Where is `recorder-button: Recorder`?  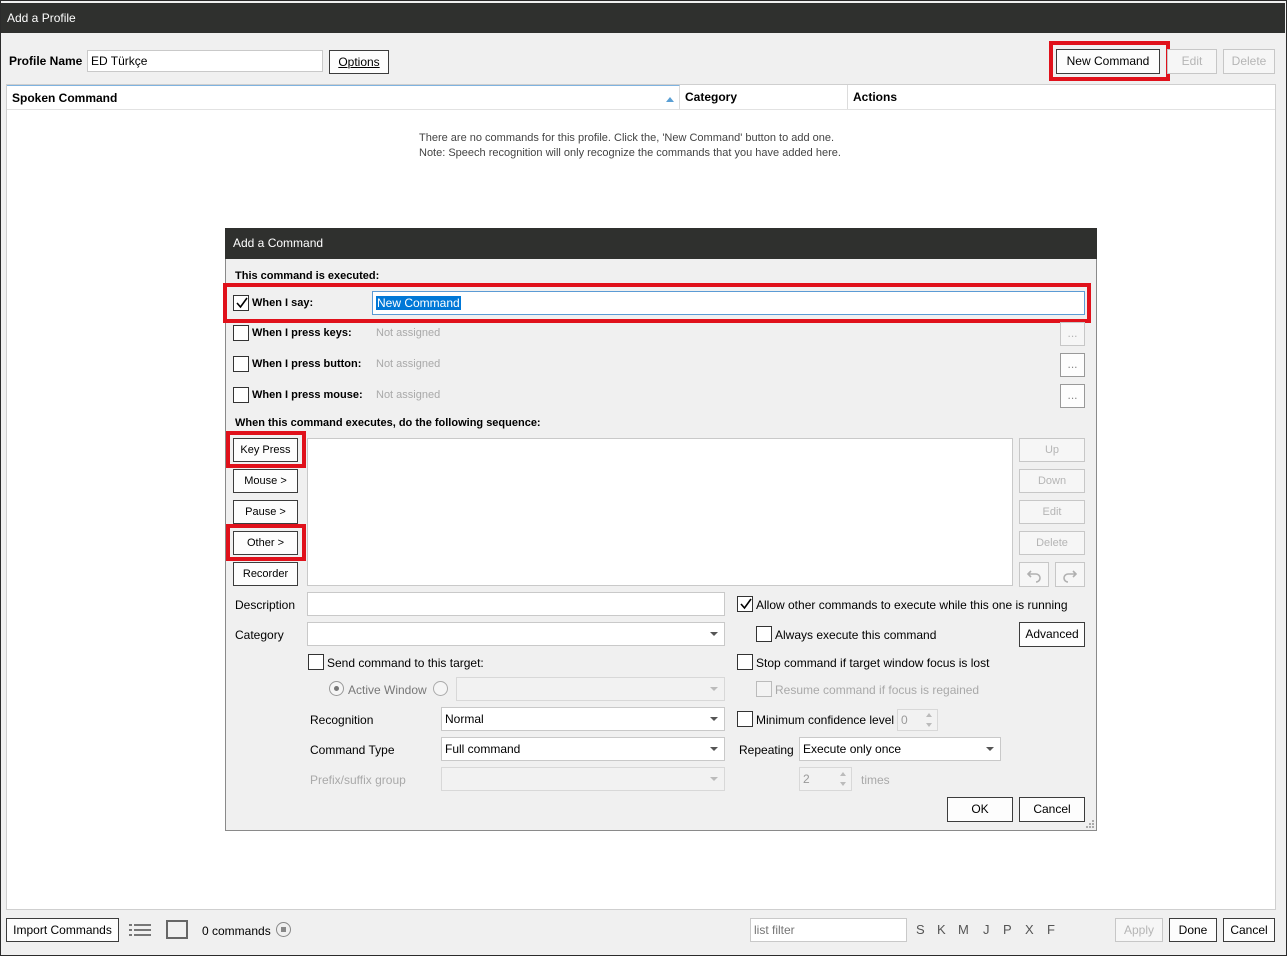 recorder-button: Recorder is located at coordinates (265, 574).